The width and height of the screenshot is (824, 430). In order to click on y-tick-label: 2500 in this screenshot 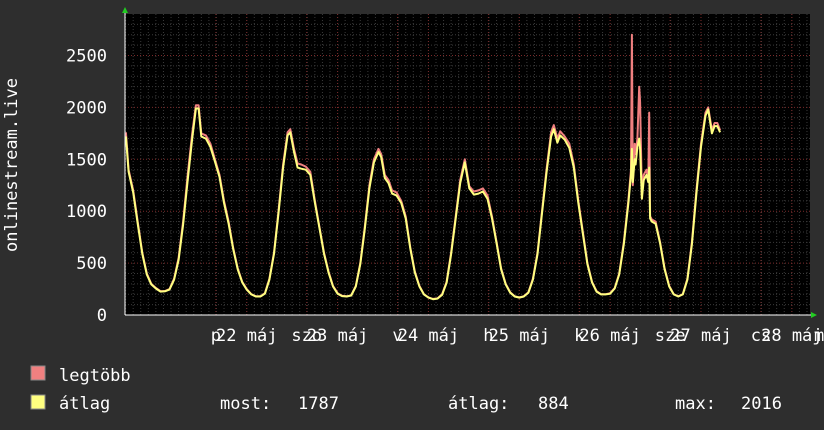, I will do `click(86, 57)`.